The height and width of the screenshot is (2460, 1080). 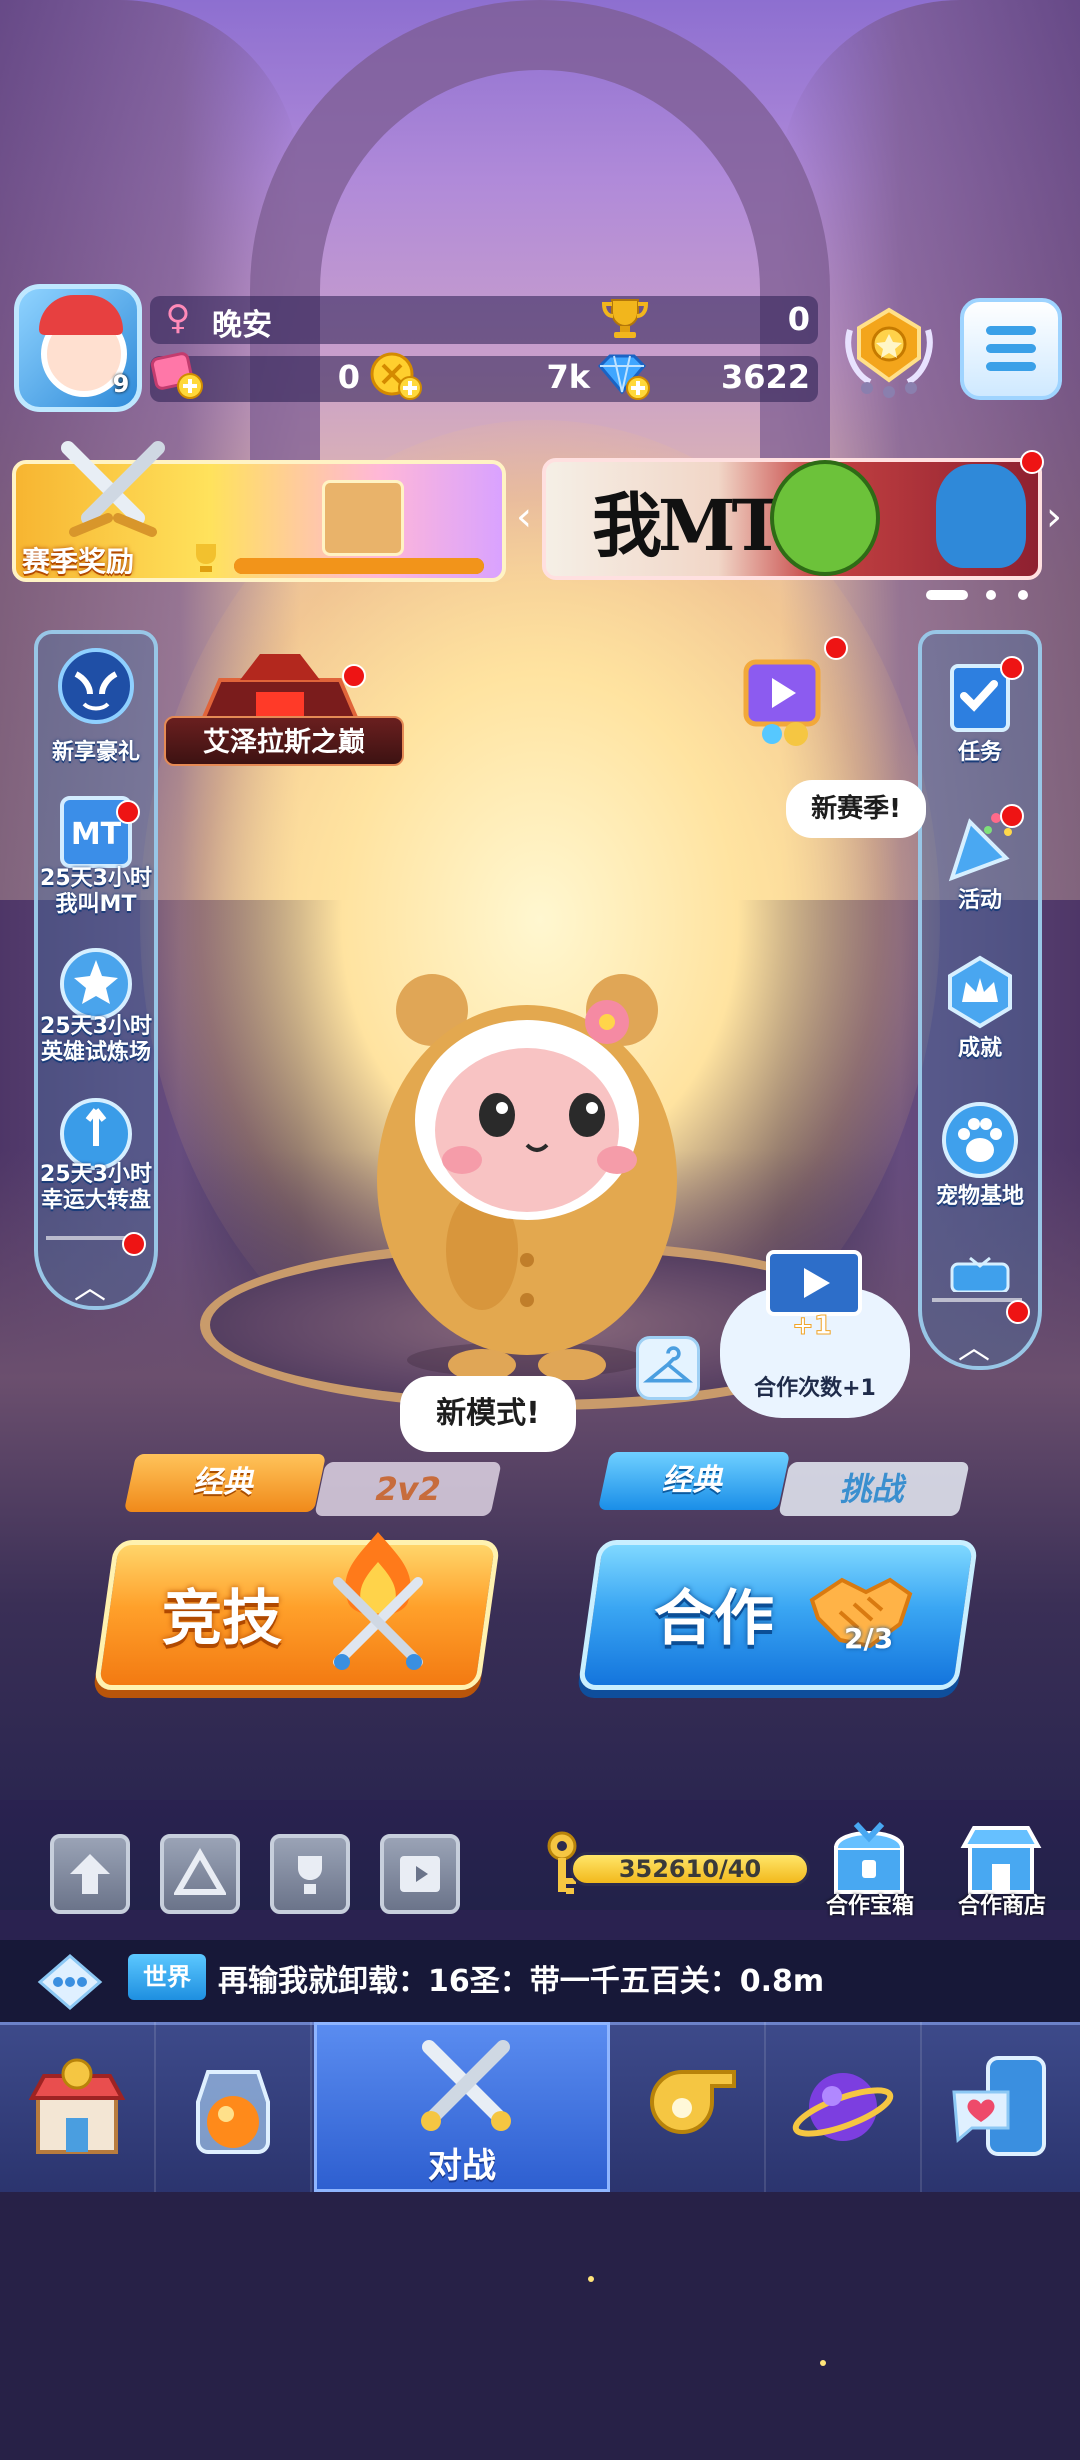 What do you see at coordinates (1054, 517) in the screenshot?
I see `banner-next-arrow-icon: ›` at bounding box center [1054, 517].